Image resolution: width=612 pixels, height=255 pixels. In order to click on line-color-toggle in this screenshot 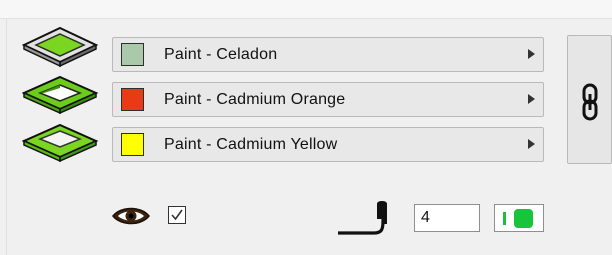, I will do `click(519, 218)`.